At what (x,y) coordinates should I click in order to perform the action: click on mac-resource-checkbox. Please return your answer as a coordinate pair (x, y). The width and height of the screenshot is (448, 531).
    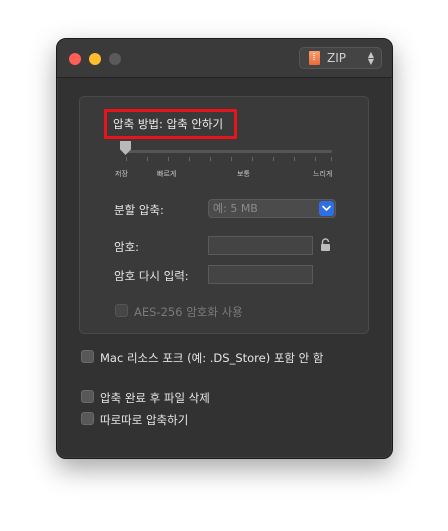
    Looking at the image, I should click on (87, 356).